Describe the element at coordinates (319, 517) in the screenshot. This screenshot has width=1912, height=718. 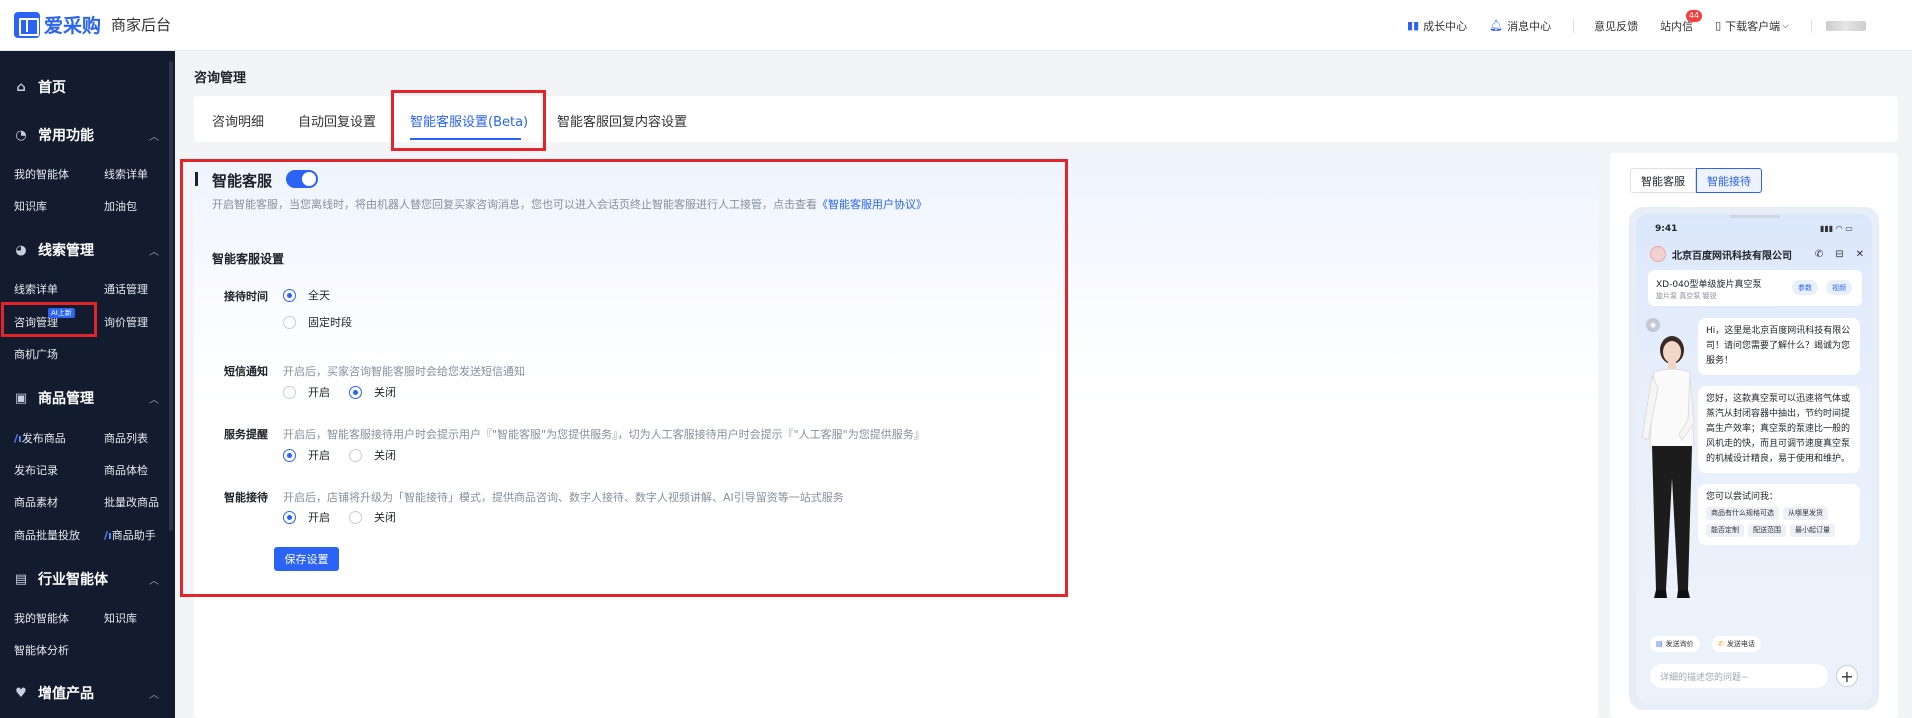
I see `radio-label: 开启` at that location.